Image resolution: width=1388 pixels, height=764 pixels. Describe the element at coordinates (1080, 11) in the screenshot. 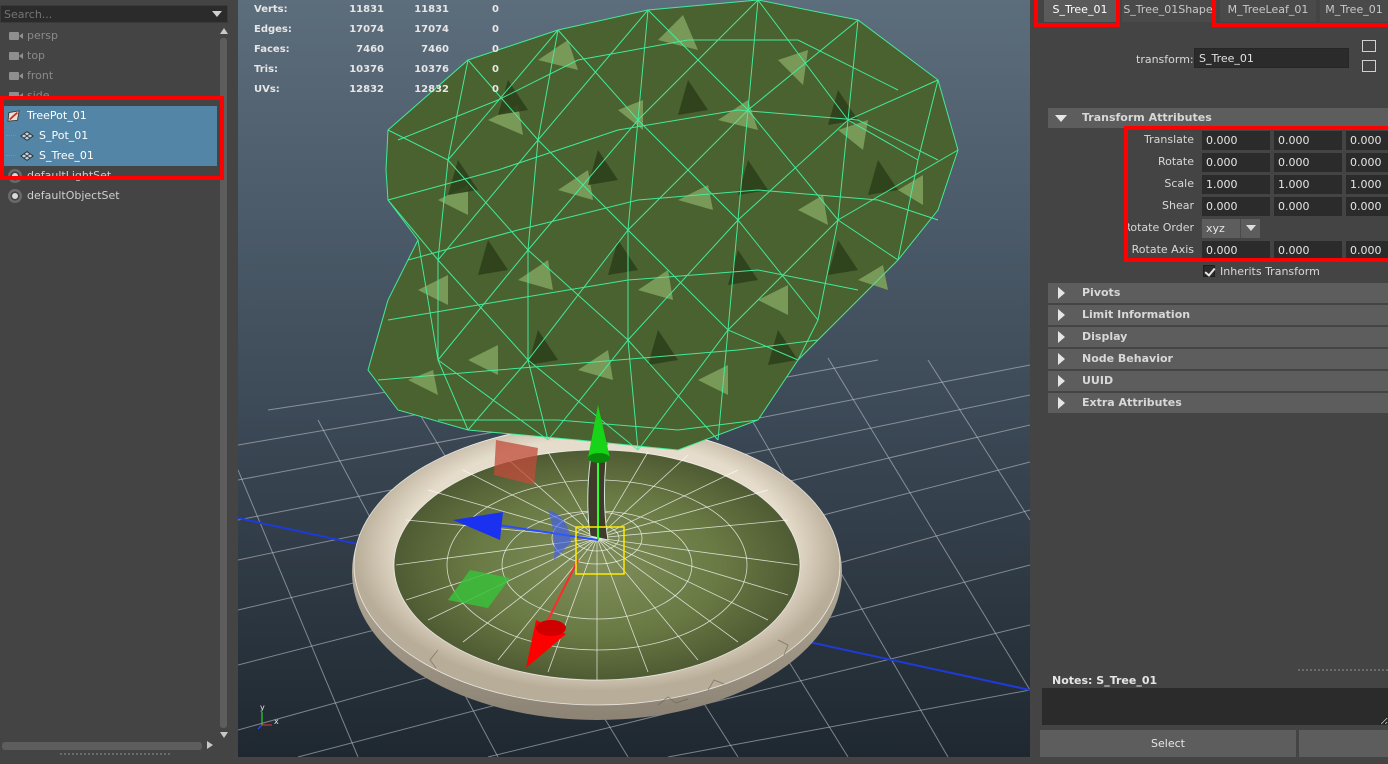

I see `tab-s-tree: S_Tree_01` at that location.